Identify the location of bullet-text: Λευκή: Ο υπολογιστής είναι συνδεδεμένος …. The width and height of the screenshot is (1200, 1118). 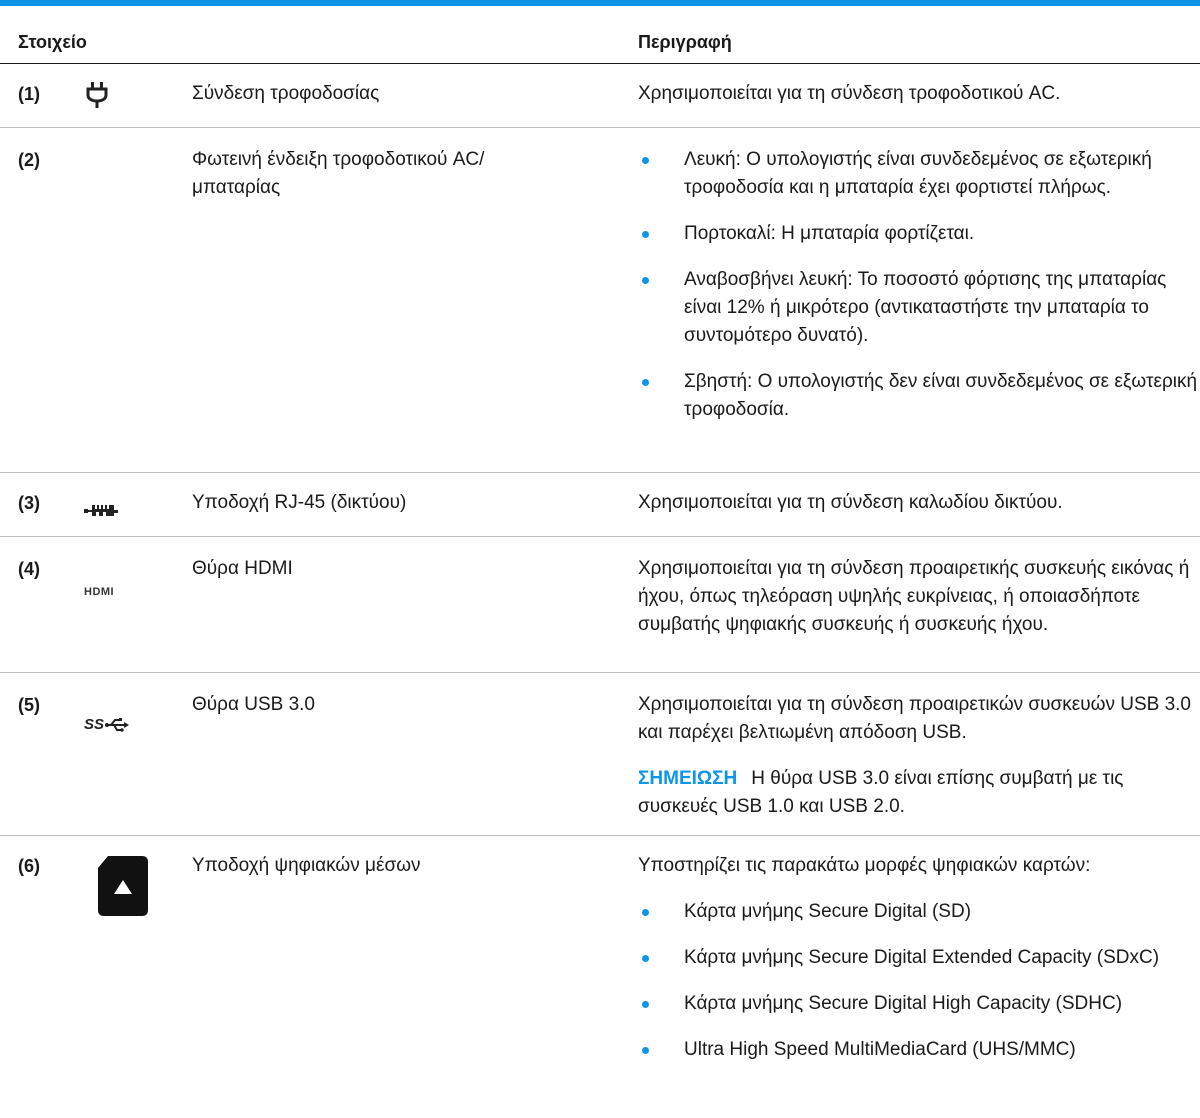
(918, 173).